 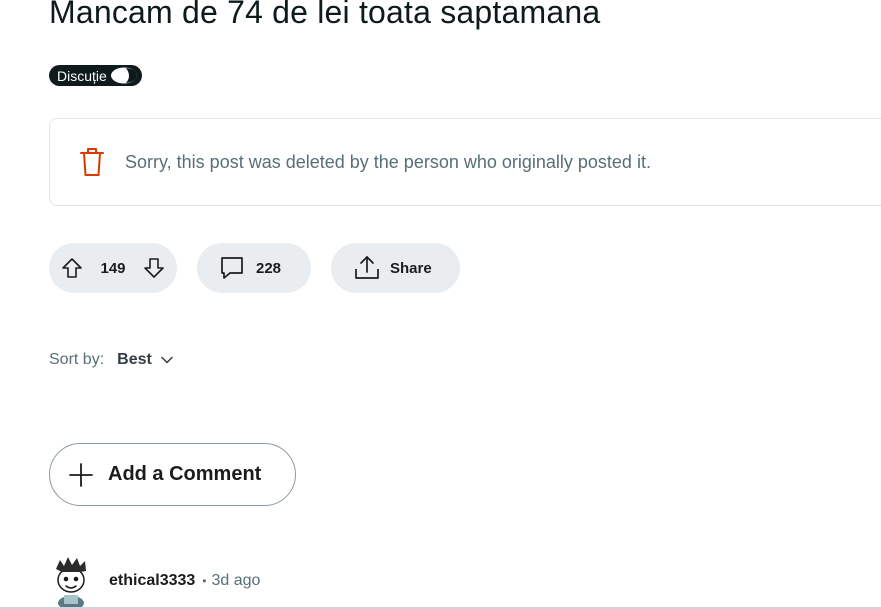 What do you see at coordinates (134, 360) in the screenshot?
I see `sort-value: Best` at bounding box center [134, 360].